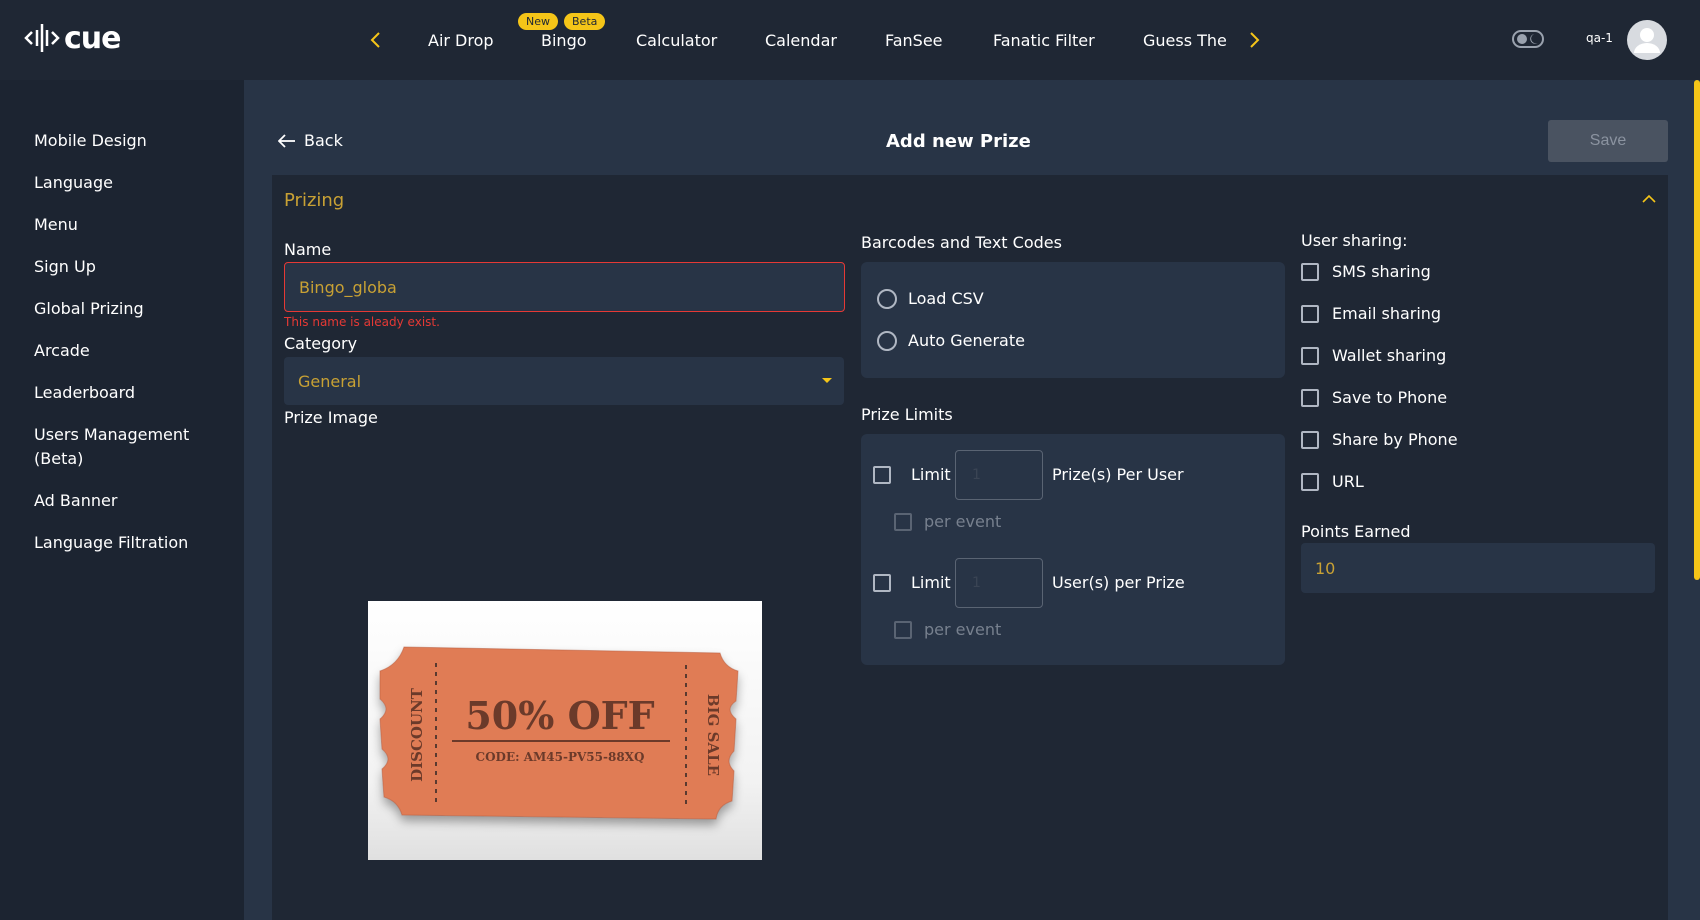  Describe the element at coordinates (1387, 313) in the screenshot. I see `email-sharing-label: Email sharing` at that location.